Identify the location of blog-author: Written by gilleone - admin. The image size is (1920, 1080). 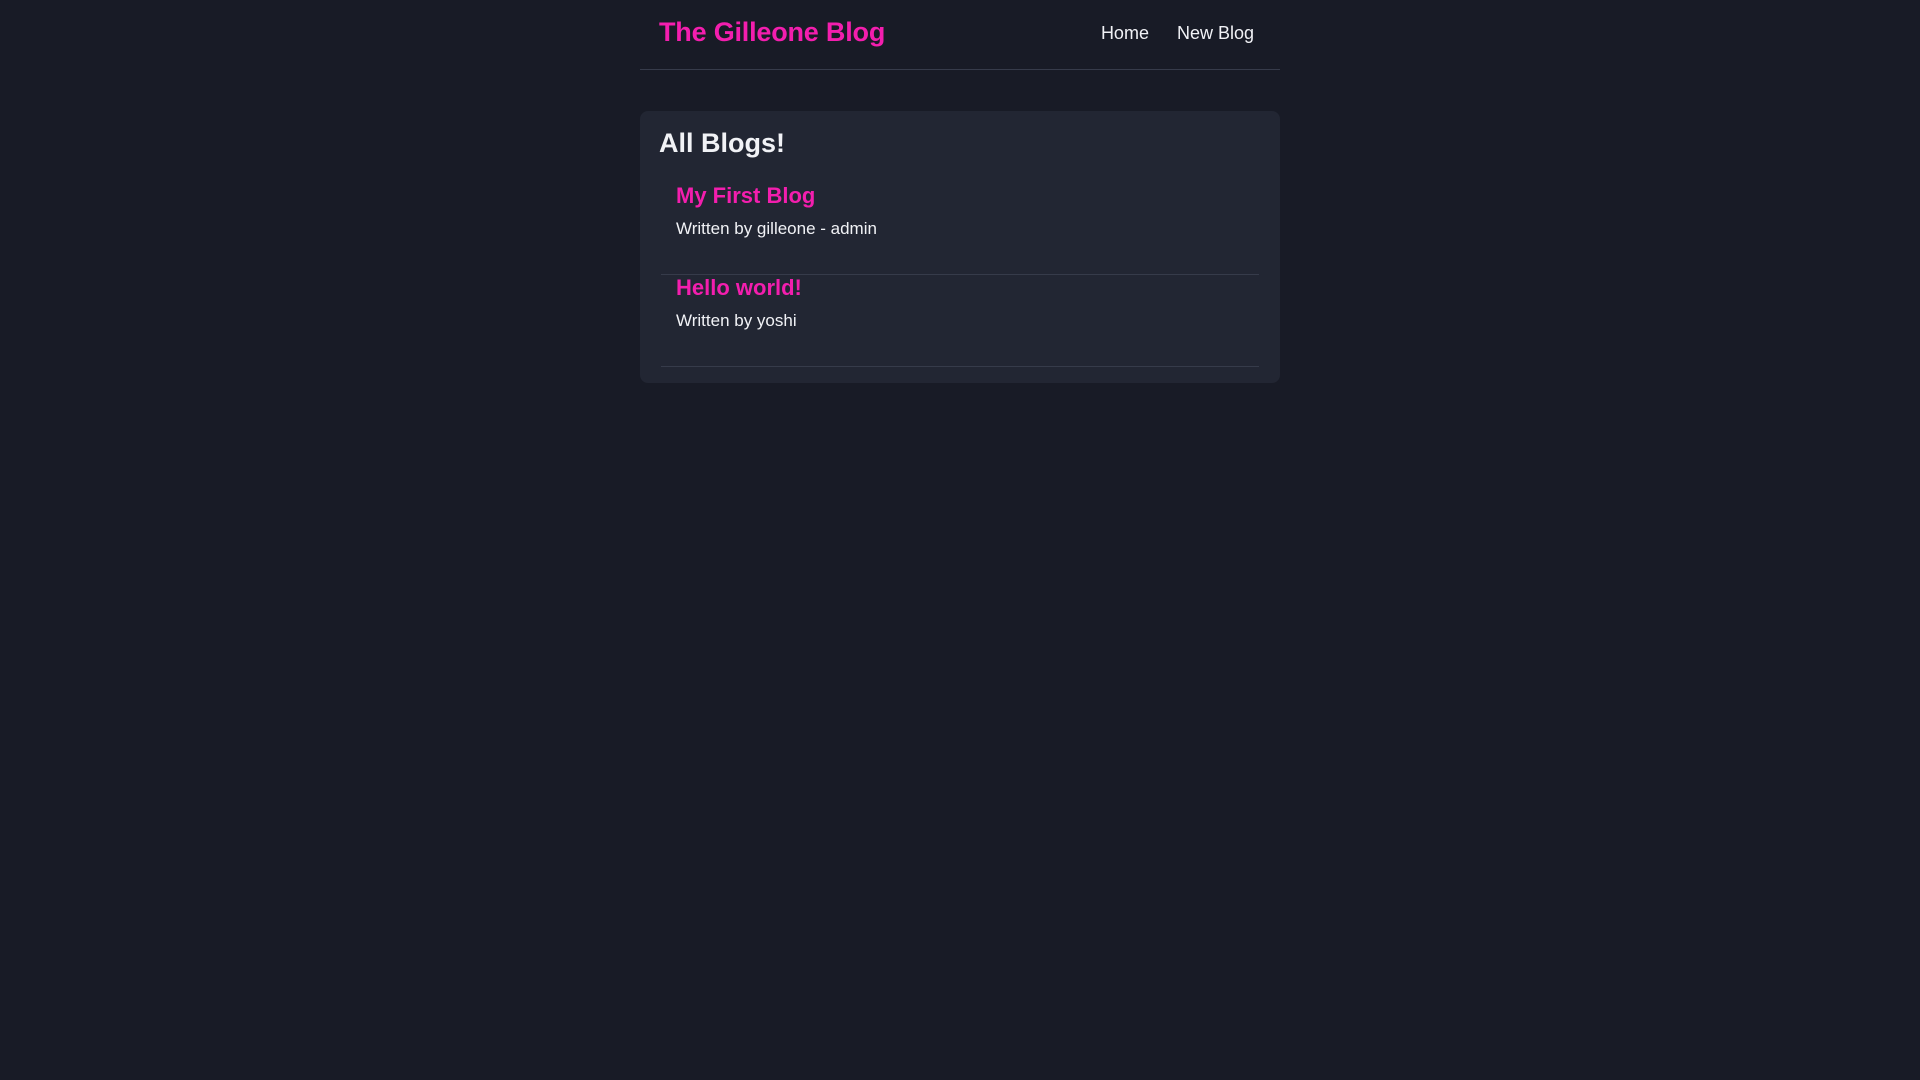
(776, 228).